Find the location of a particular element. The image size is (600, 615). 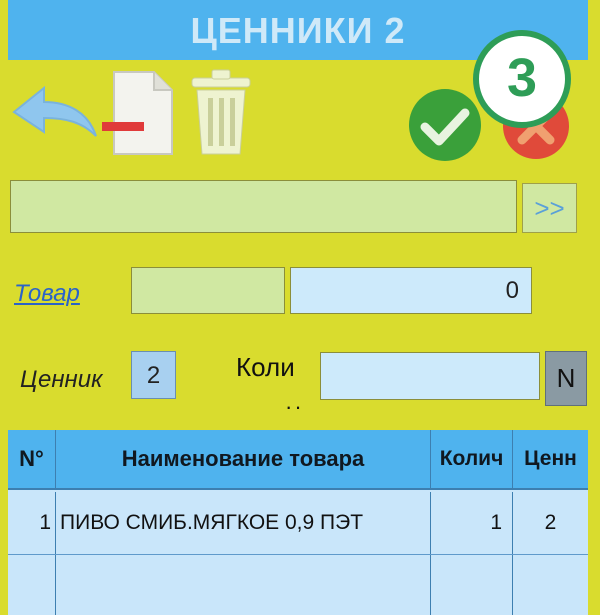

search-input is located at coordinates (263, 206).